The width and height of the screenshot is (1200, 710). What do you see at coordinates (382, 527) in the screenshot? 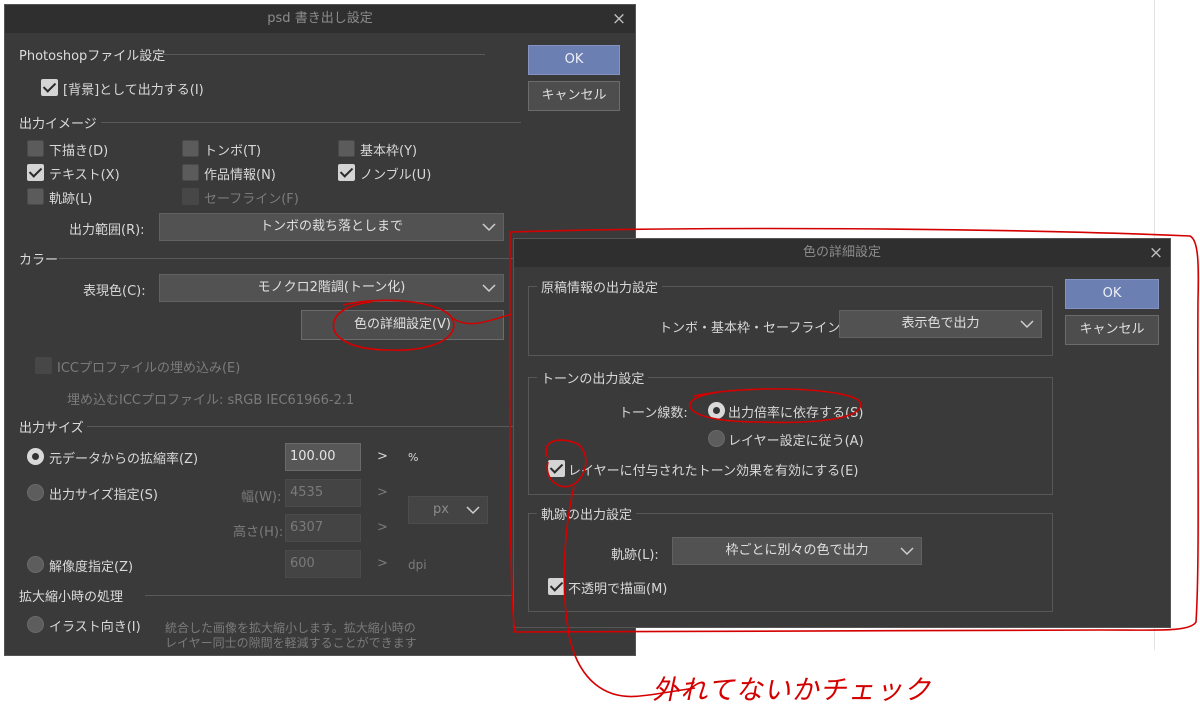
I see `height-arrow-icon: >` at bounding box center [382, 527].